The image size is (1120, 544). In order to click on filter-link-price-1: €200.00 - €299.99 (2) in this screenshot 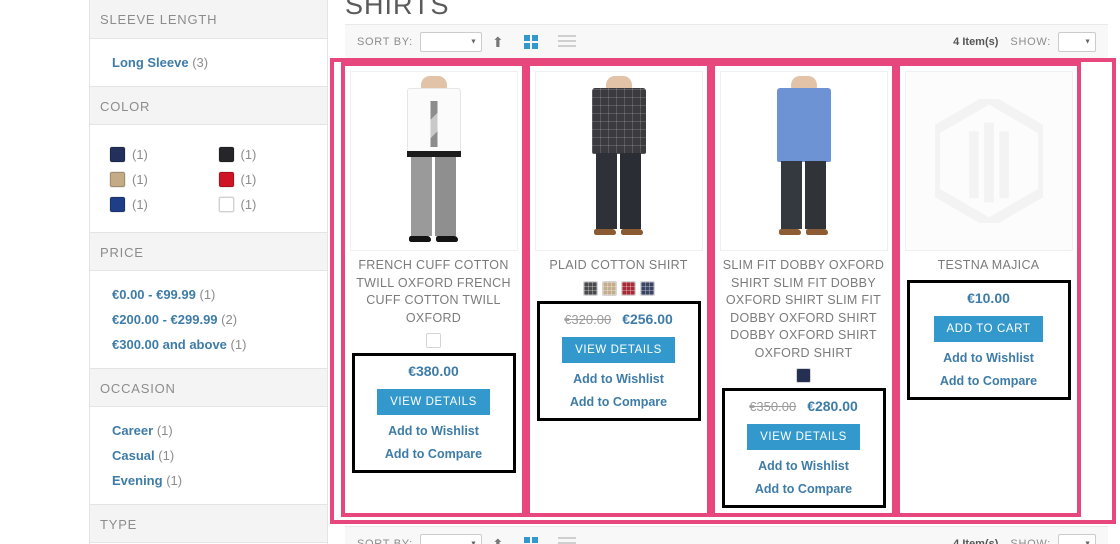, I will do `click(208, 319)`.